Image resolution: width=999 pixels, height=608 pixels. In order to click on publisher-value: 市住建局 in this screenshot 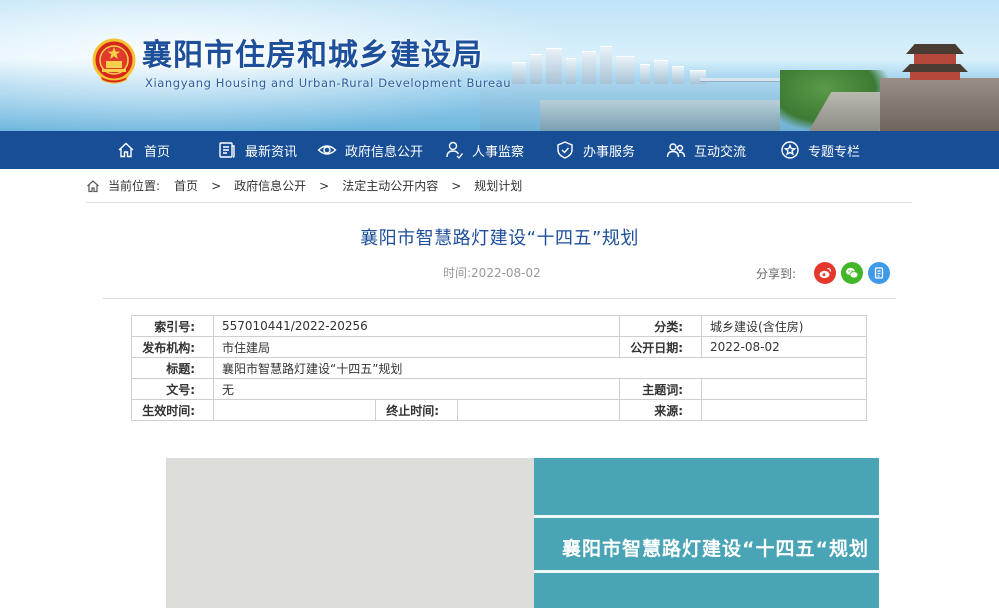, I will do `click(416, 347)`.